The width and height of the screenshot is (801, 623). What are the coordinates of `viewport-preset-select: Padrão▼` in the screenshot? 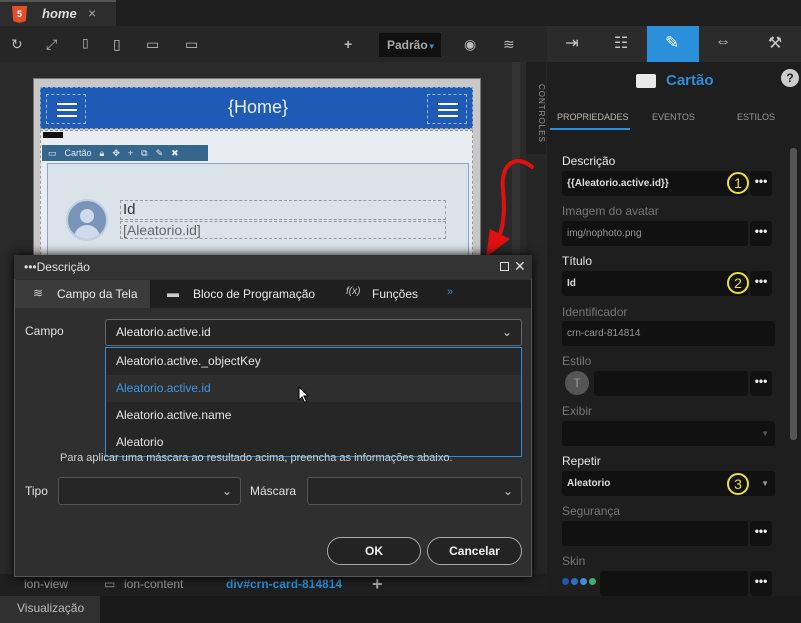 It's located at (410, 45).